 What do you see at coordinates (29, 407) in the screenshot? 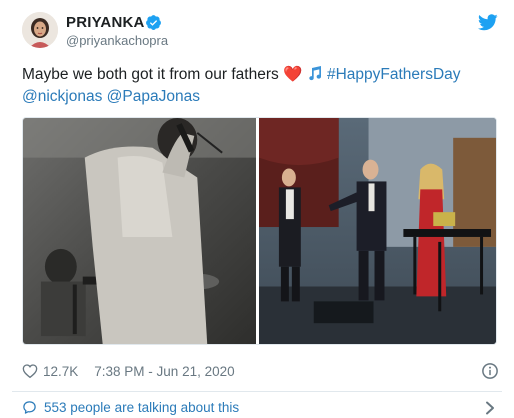
I see `speech-bubble-icon` at bounding box center [29, 407].